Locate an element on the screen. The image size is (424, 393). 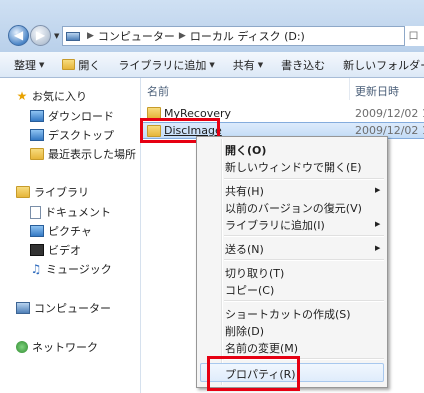
recent-pages-chevron-icon: ▼ is located at coordinates (56, 36).